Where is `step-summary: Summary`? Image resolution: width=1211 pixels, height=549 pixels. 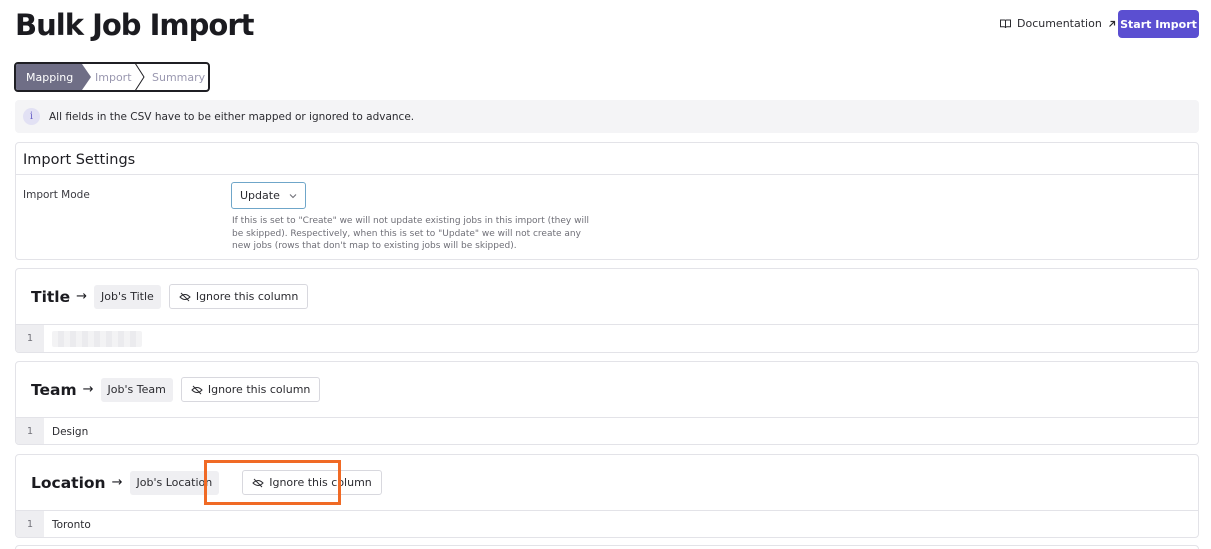 step-summary: Summary is located at coordinates (174, 77).